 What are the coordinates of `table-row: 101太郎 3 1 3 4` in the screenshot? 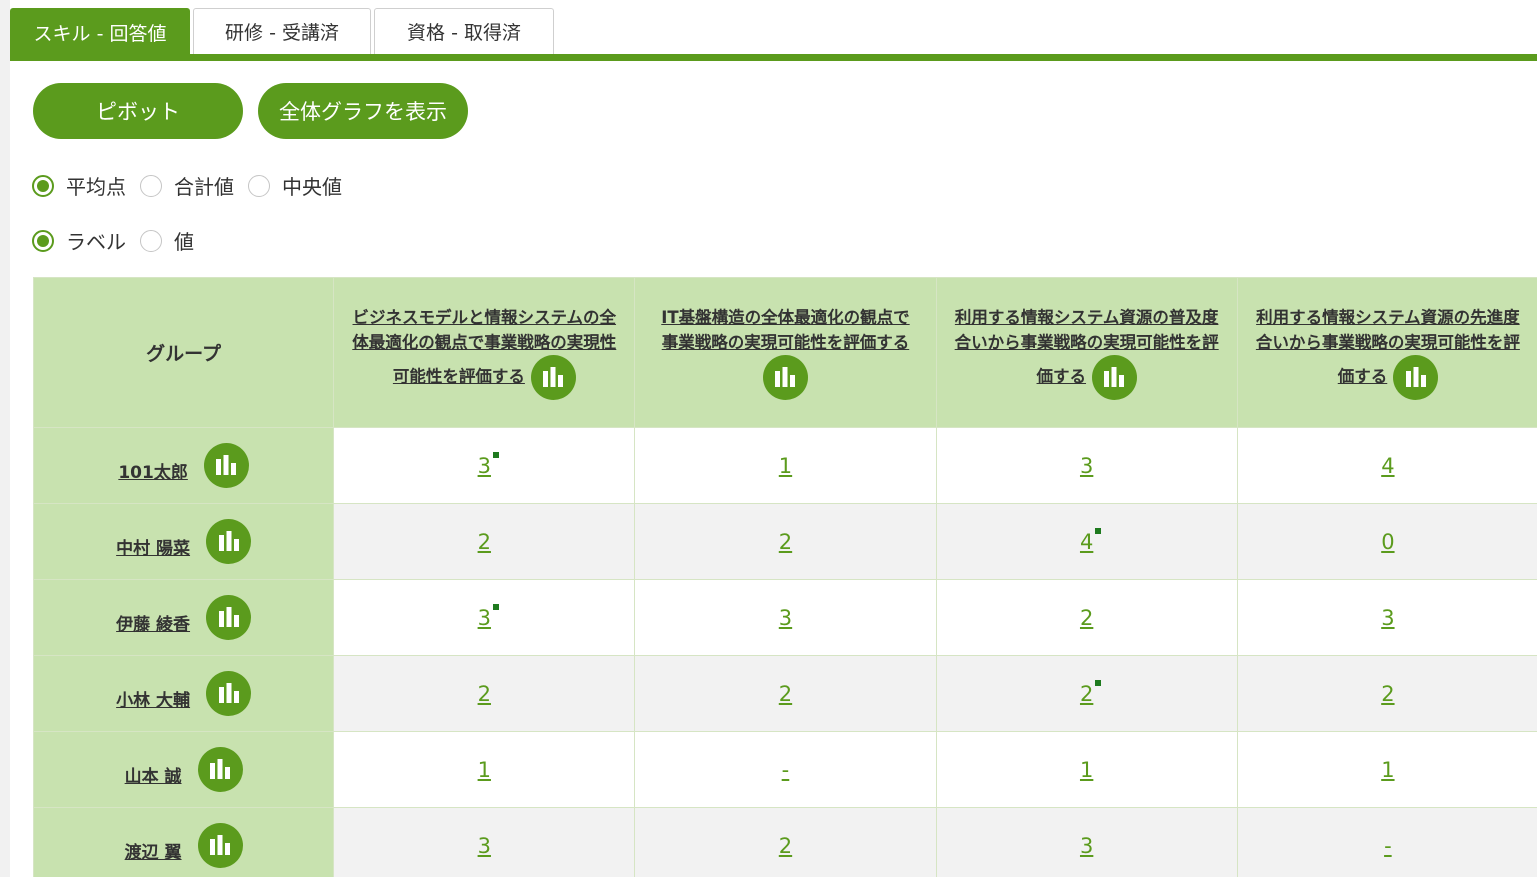 It's located at (785, 465).